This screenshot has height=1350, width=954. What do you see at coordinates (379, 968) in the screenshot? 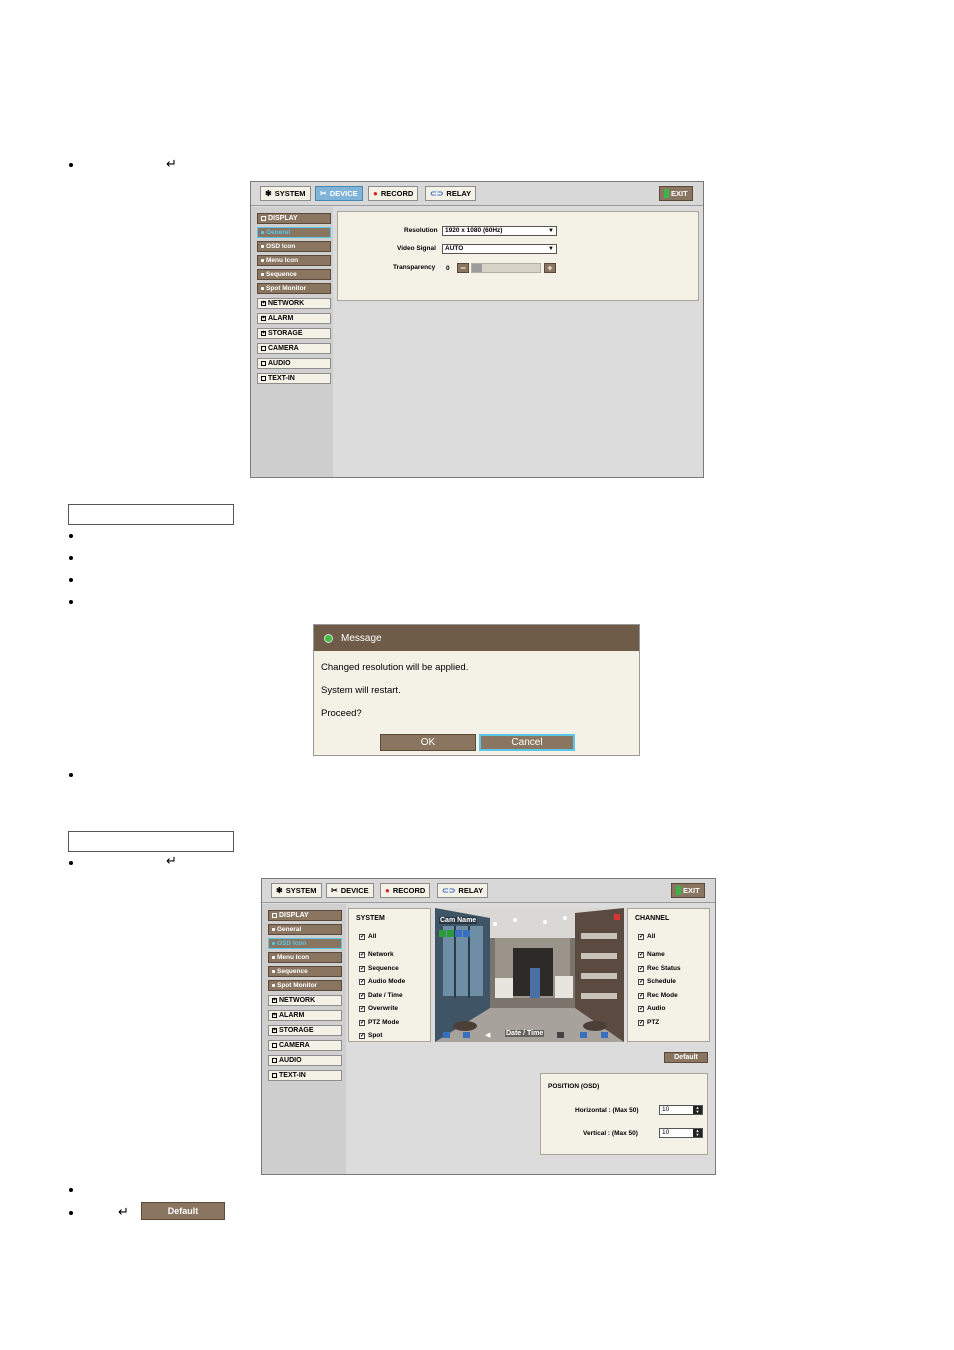
I see `system-check-sequence: ✓ Sequence` at bounding box center [379, 968].